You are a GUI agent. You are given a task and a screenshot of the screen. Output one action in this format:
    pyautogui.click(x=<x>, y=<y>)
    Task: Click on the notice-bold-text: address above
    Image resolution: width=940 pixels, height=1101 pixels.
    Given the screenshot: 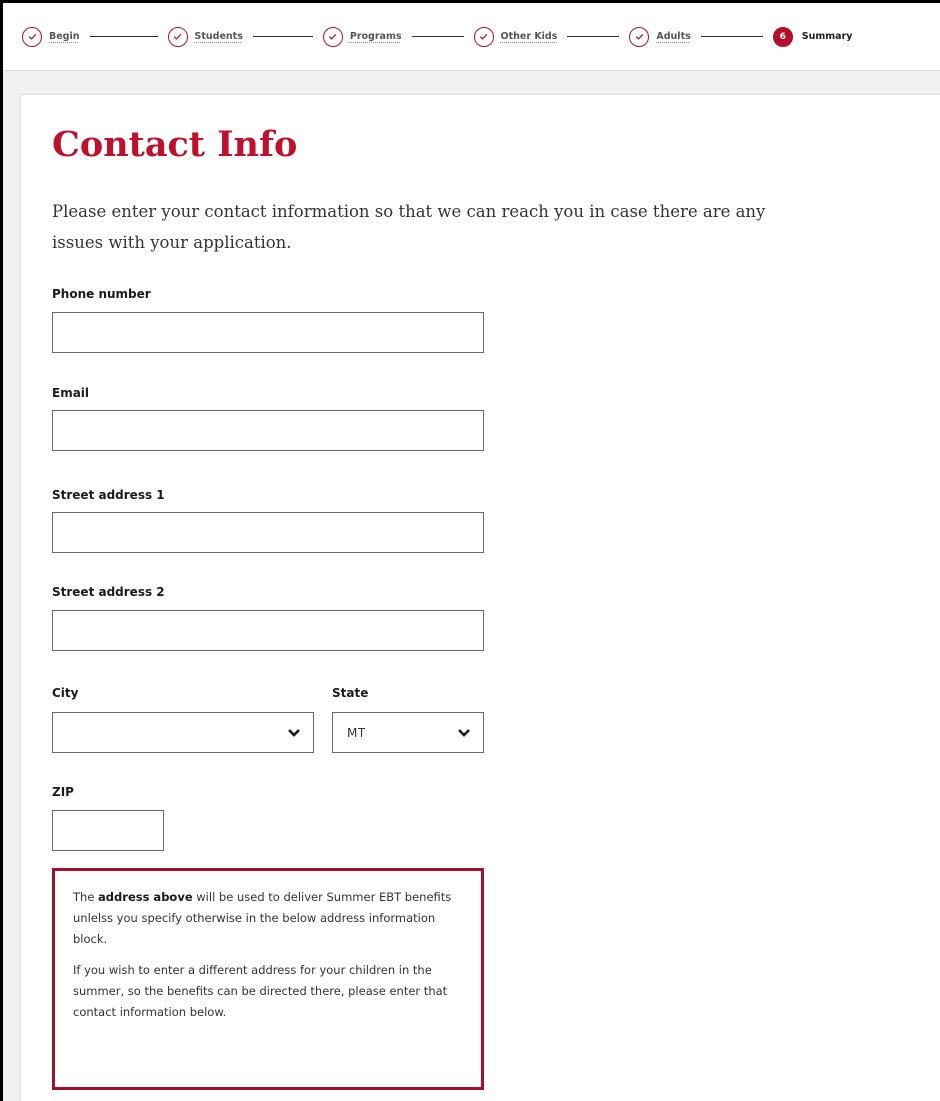 What is the action you would take?
    pyautogui.click(x=145, y=897)
    